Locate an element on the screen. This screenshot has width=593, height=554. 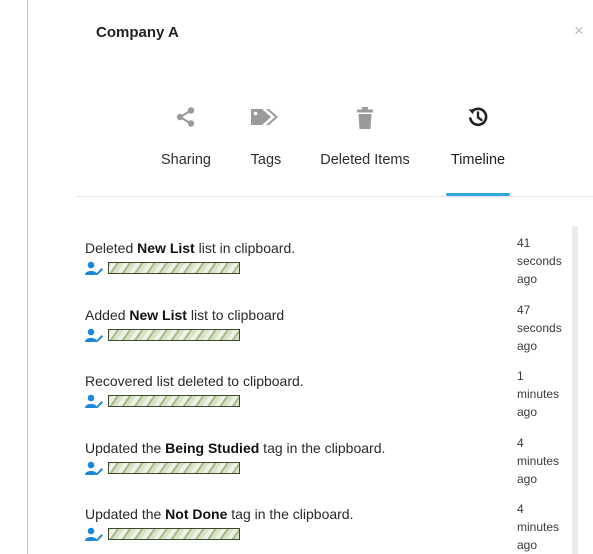
tab-timeline-label: Timeline is located at coordinates (478, 160).